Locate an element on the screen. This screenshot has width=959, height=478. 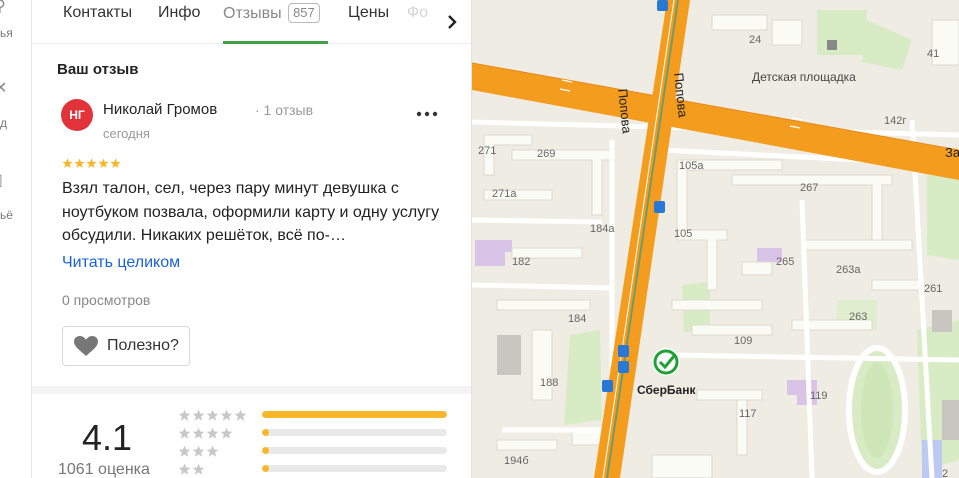
close-icon: ✕ is located at coordinates (4, 89).